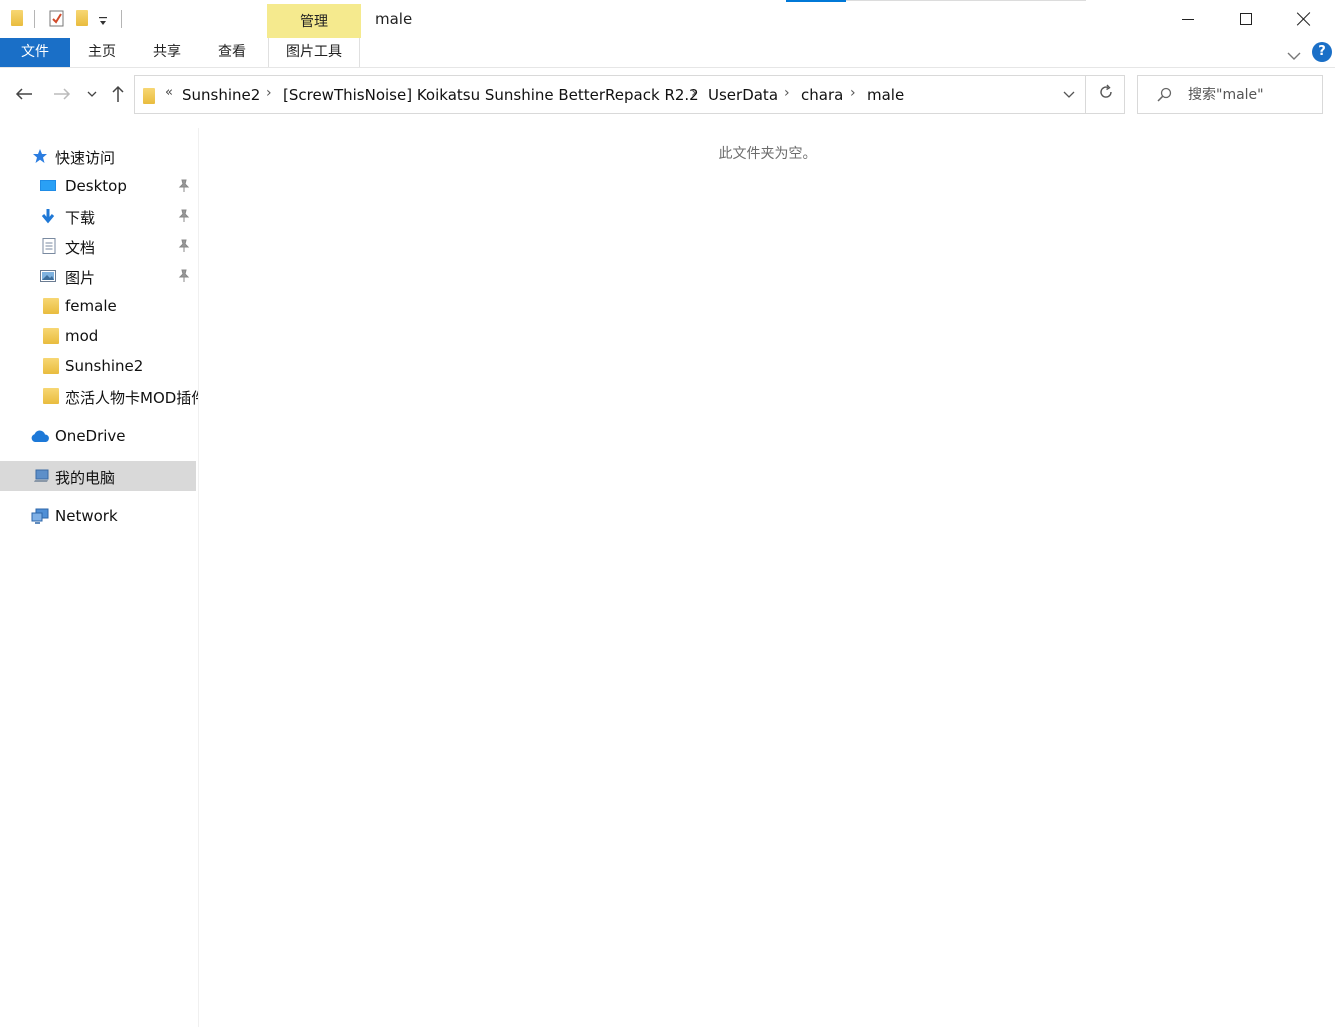  I want to click on tab-file: 文件, so click(35, 52).